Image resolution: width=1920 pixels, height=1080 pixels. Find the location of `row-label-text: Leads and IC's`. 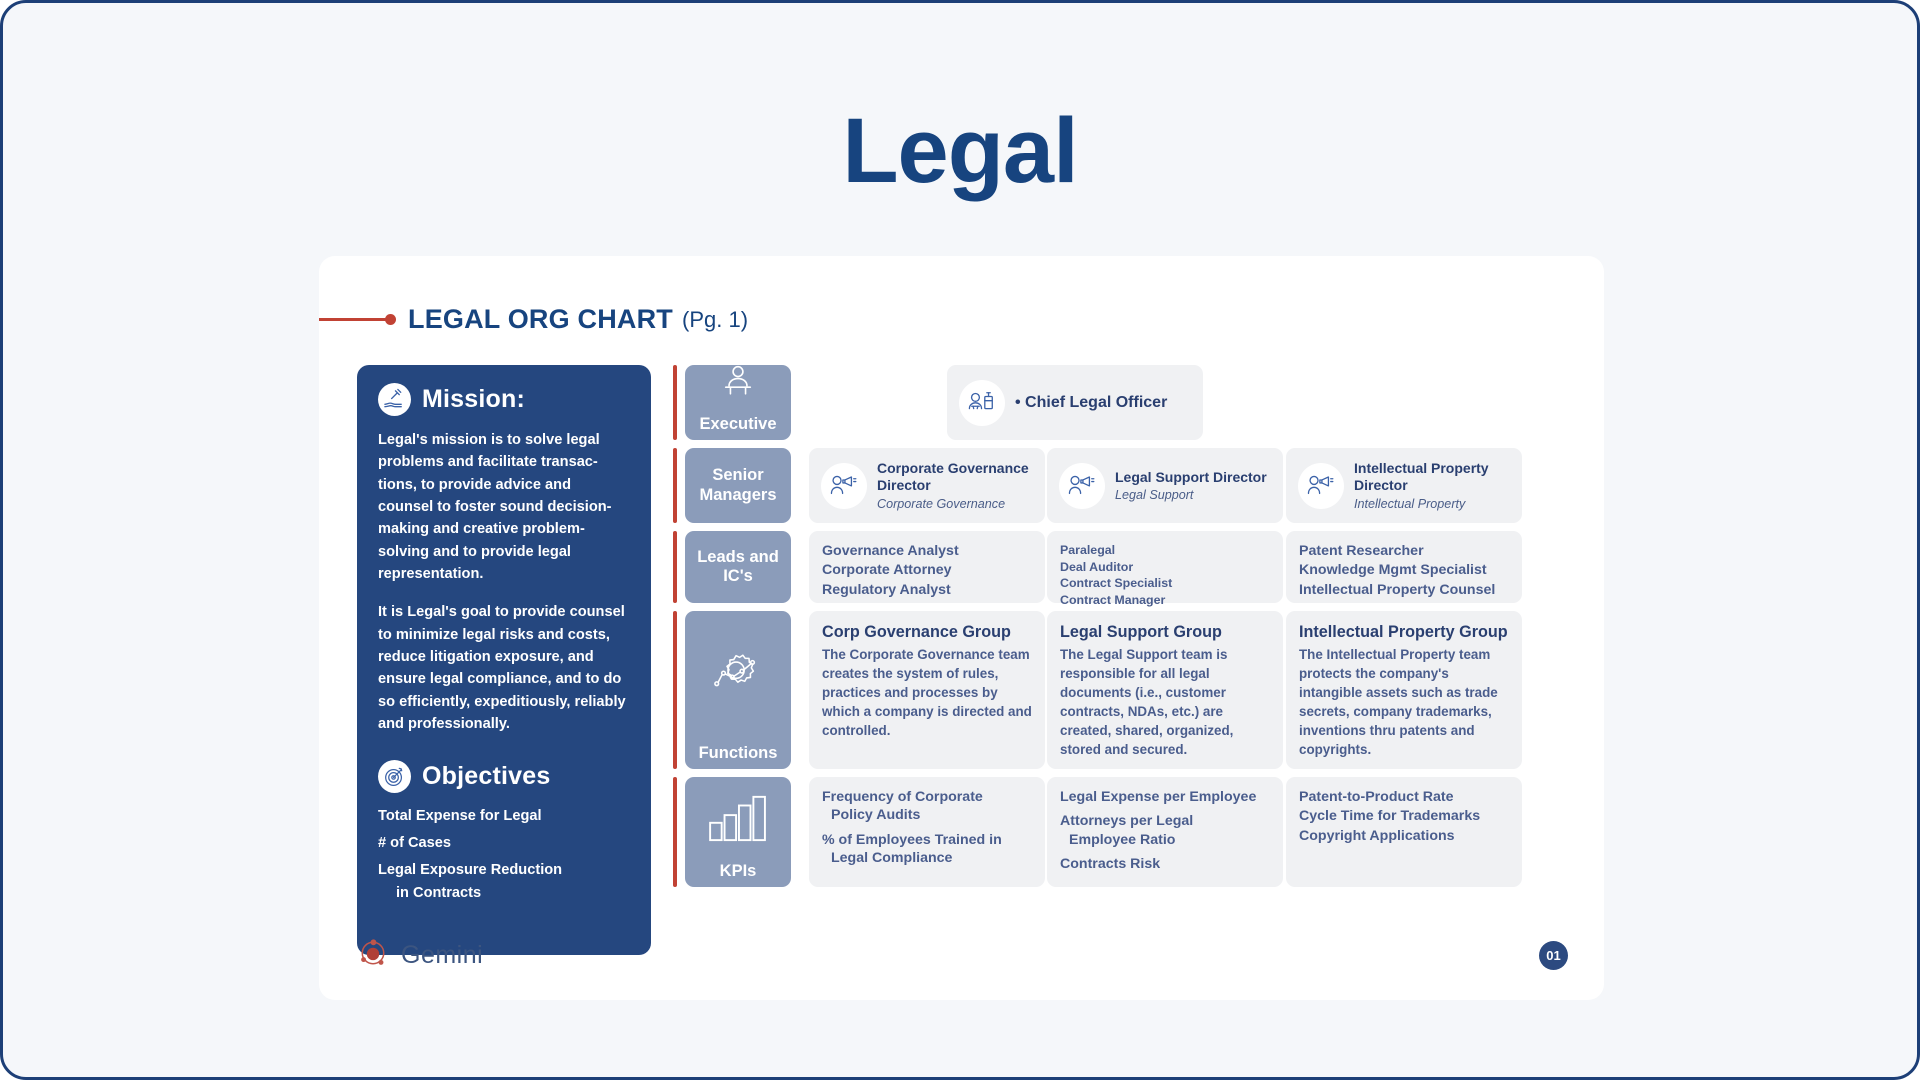

row-label-text: Leads and IC's is located at coordinates (738, 566).